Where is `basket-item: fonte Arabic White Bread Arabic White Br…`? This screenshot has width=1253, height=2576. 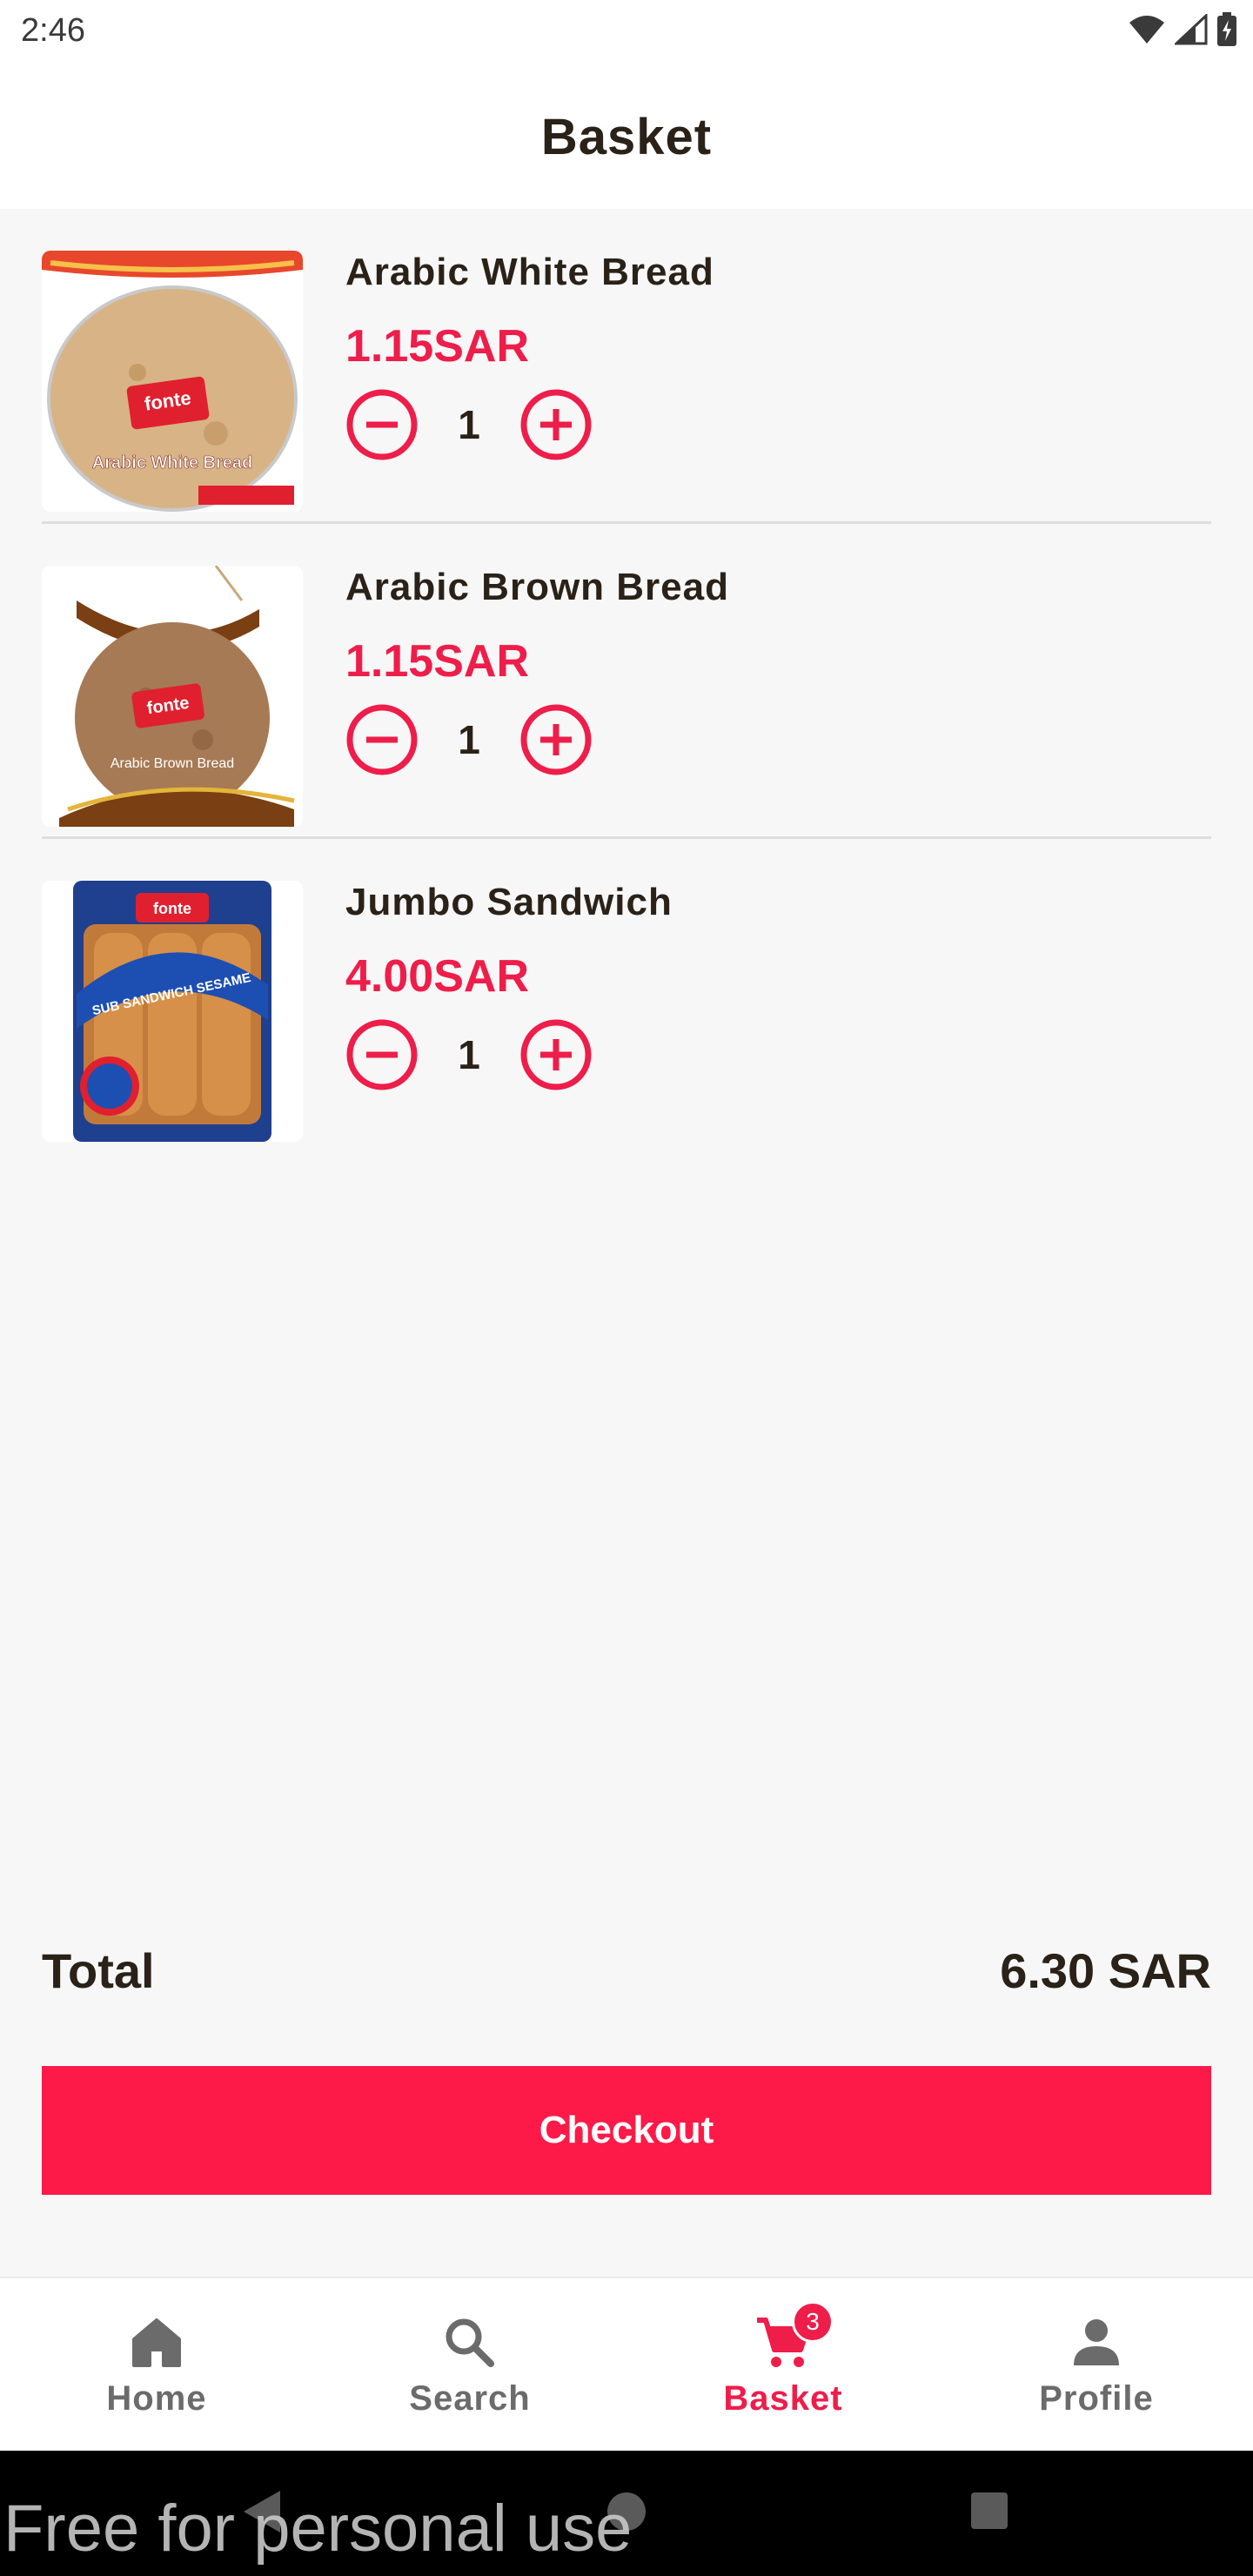
basket-item: fonte Arabic White Bread Arabic White Br… is located at coordinates (626, 366).